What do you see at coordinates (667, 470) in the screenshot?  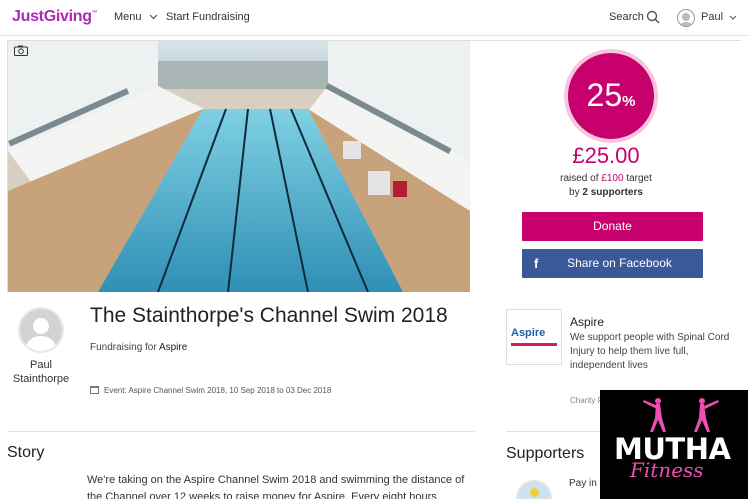 I see `watermark-subtitle: Fitness` at bounding box center [667, 470].